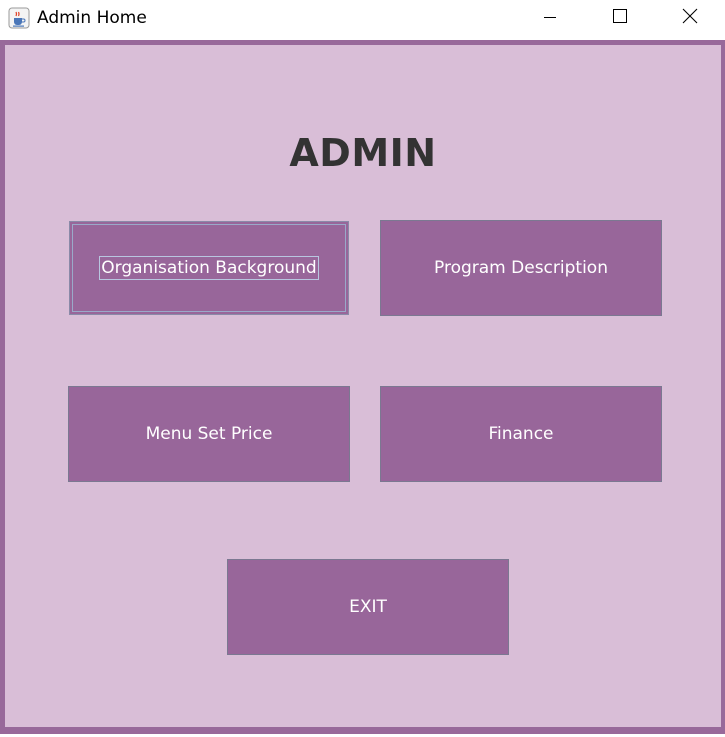 Image resolution: width=725 pixels, height=737 pixels. What do you see at coordinates (19, 18) in the screenshot?
I see `java-coffee-icon` at bounding box center [19, 18].